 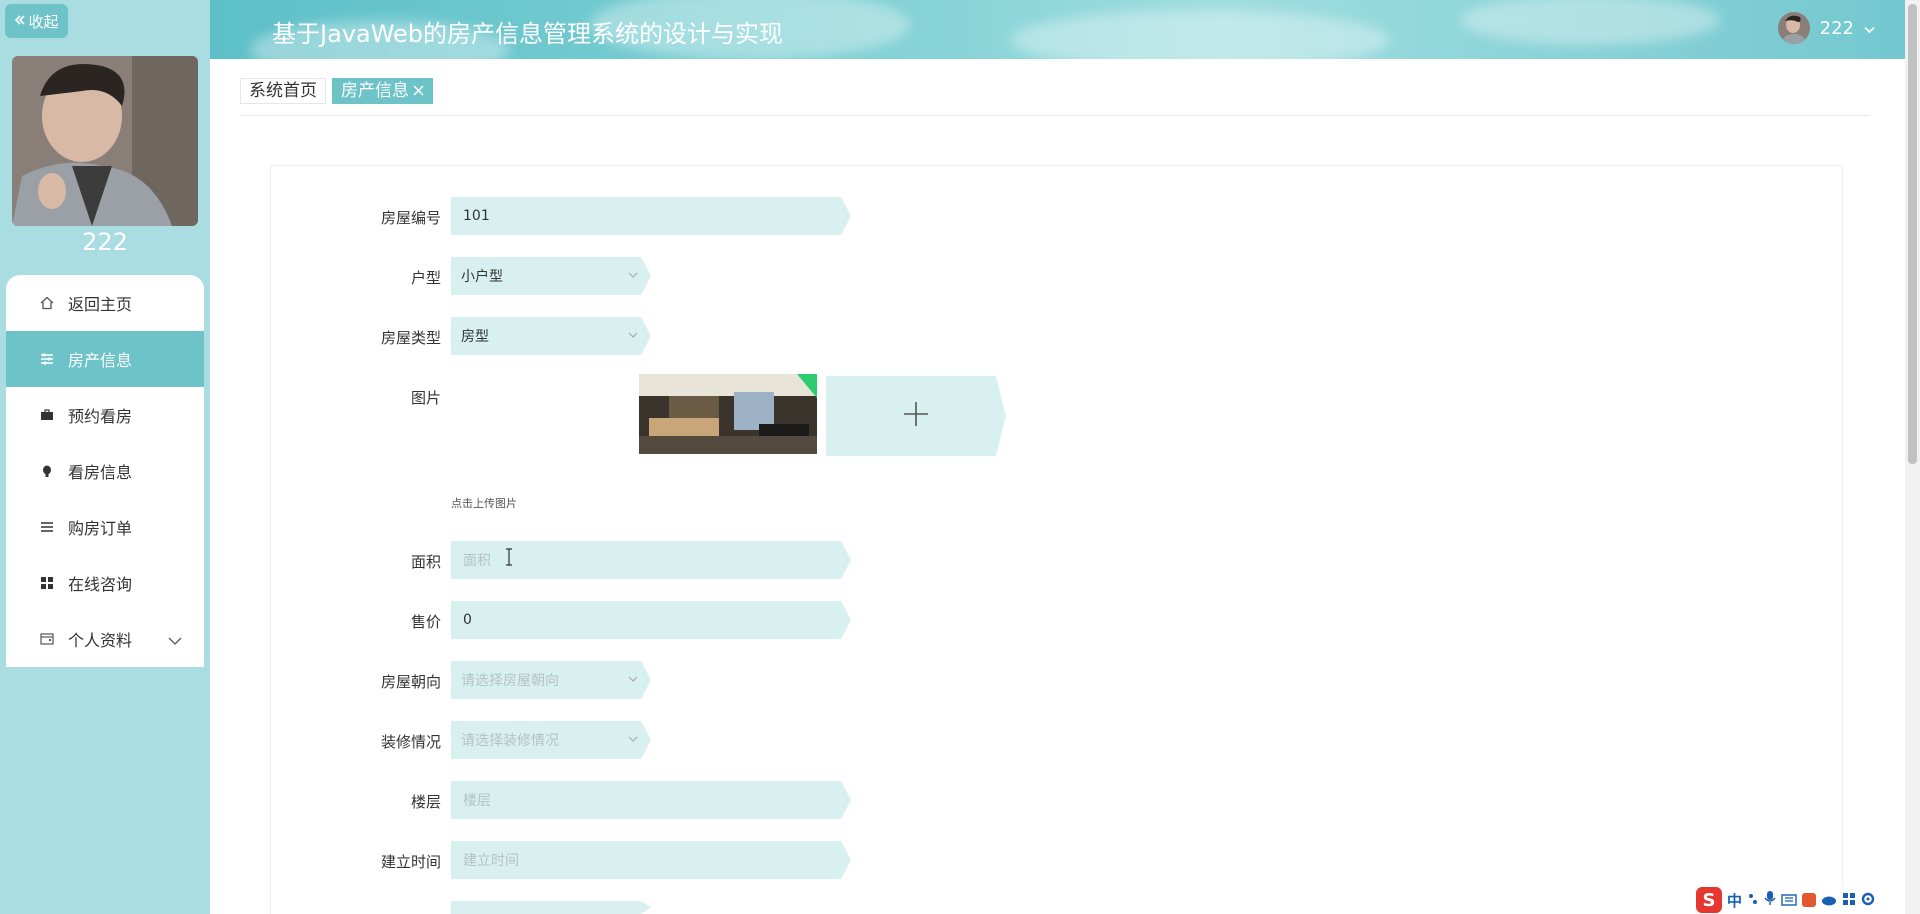 What do you see at coordinates (1789, 900) in the screenshot?
I see `keyboard-icon` at bounding box center [1789, 900].